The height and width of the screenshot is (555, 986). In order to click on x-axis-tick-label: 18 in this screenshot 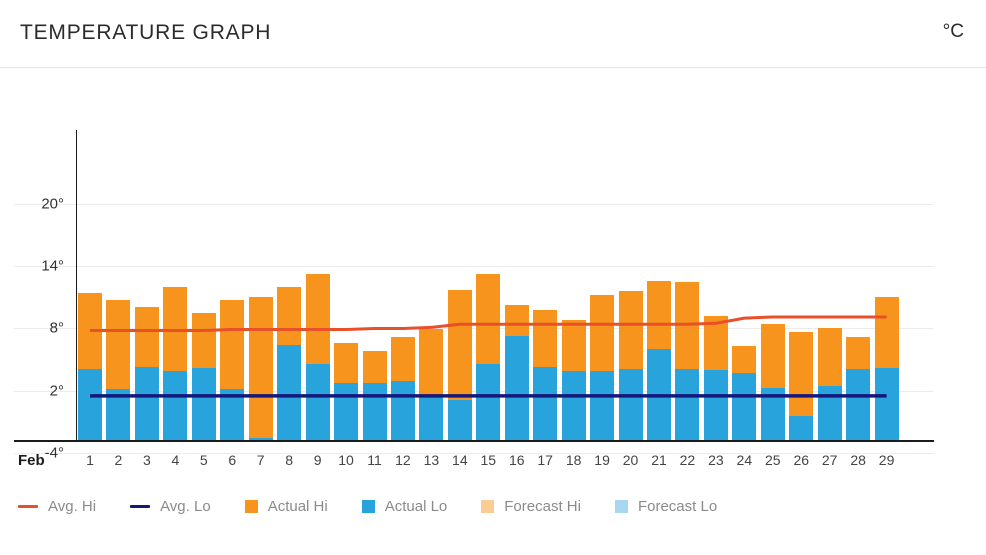, I will do `click(573, 460)`.